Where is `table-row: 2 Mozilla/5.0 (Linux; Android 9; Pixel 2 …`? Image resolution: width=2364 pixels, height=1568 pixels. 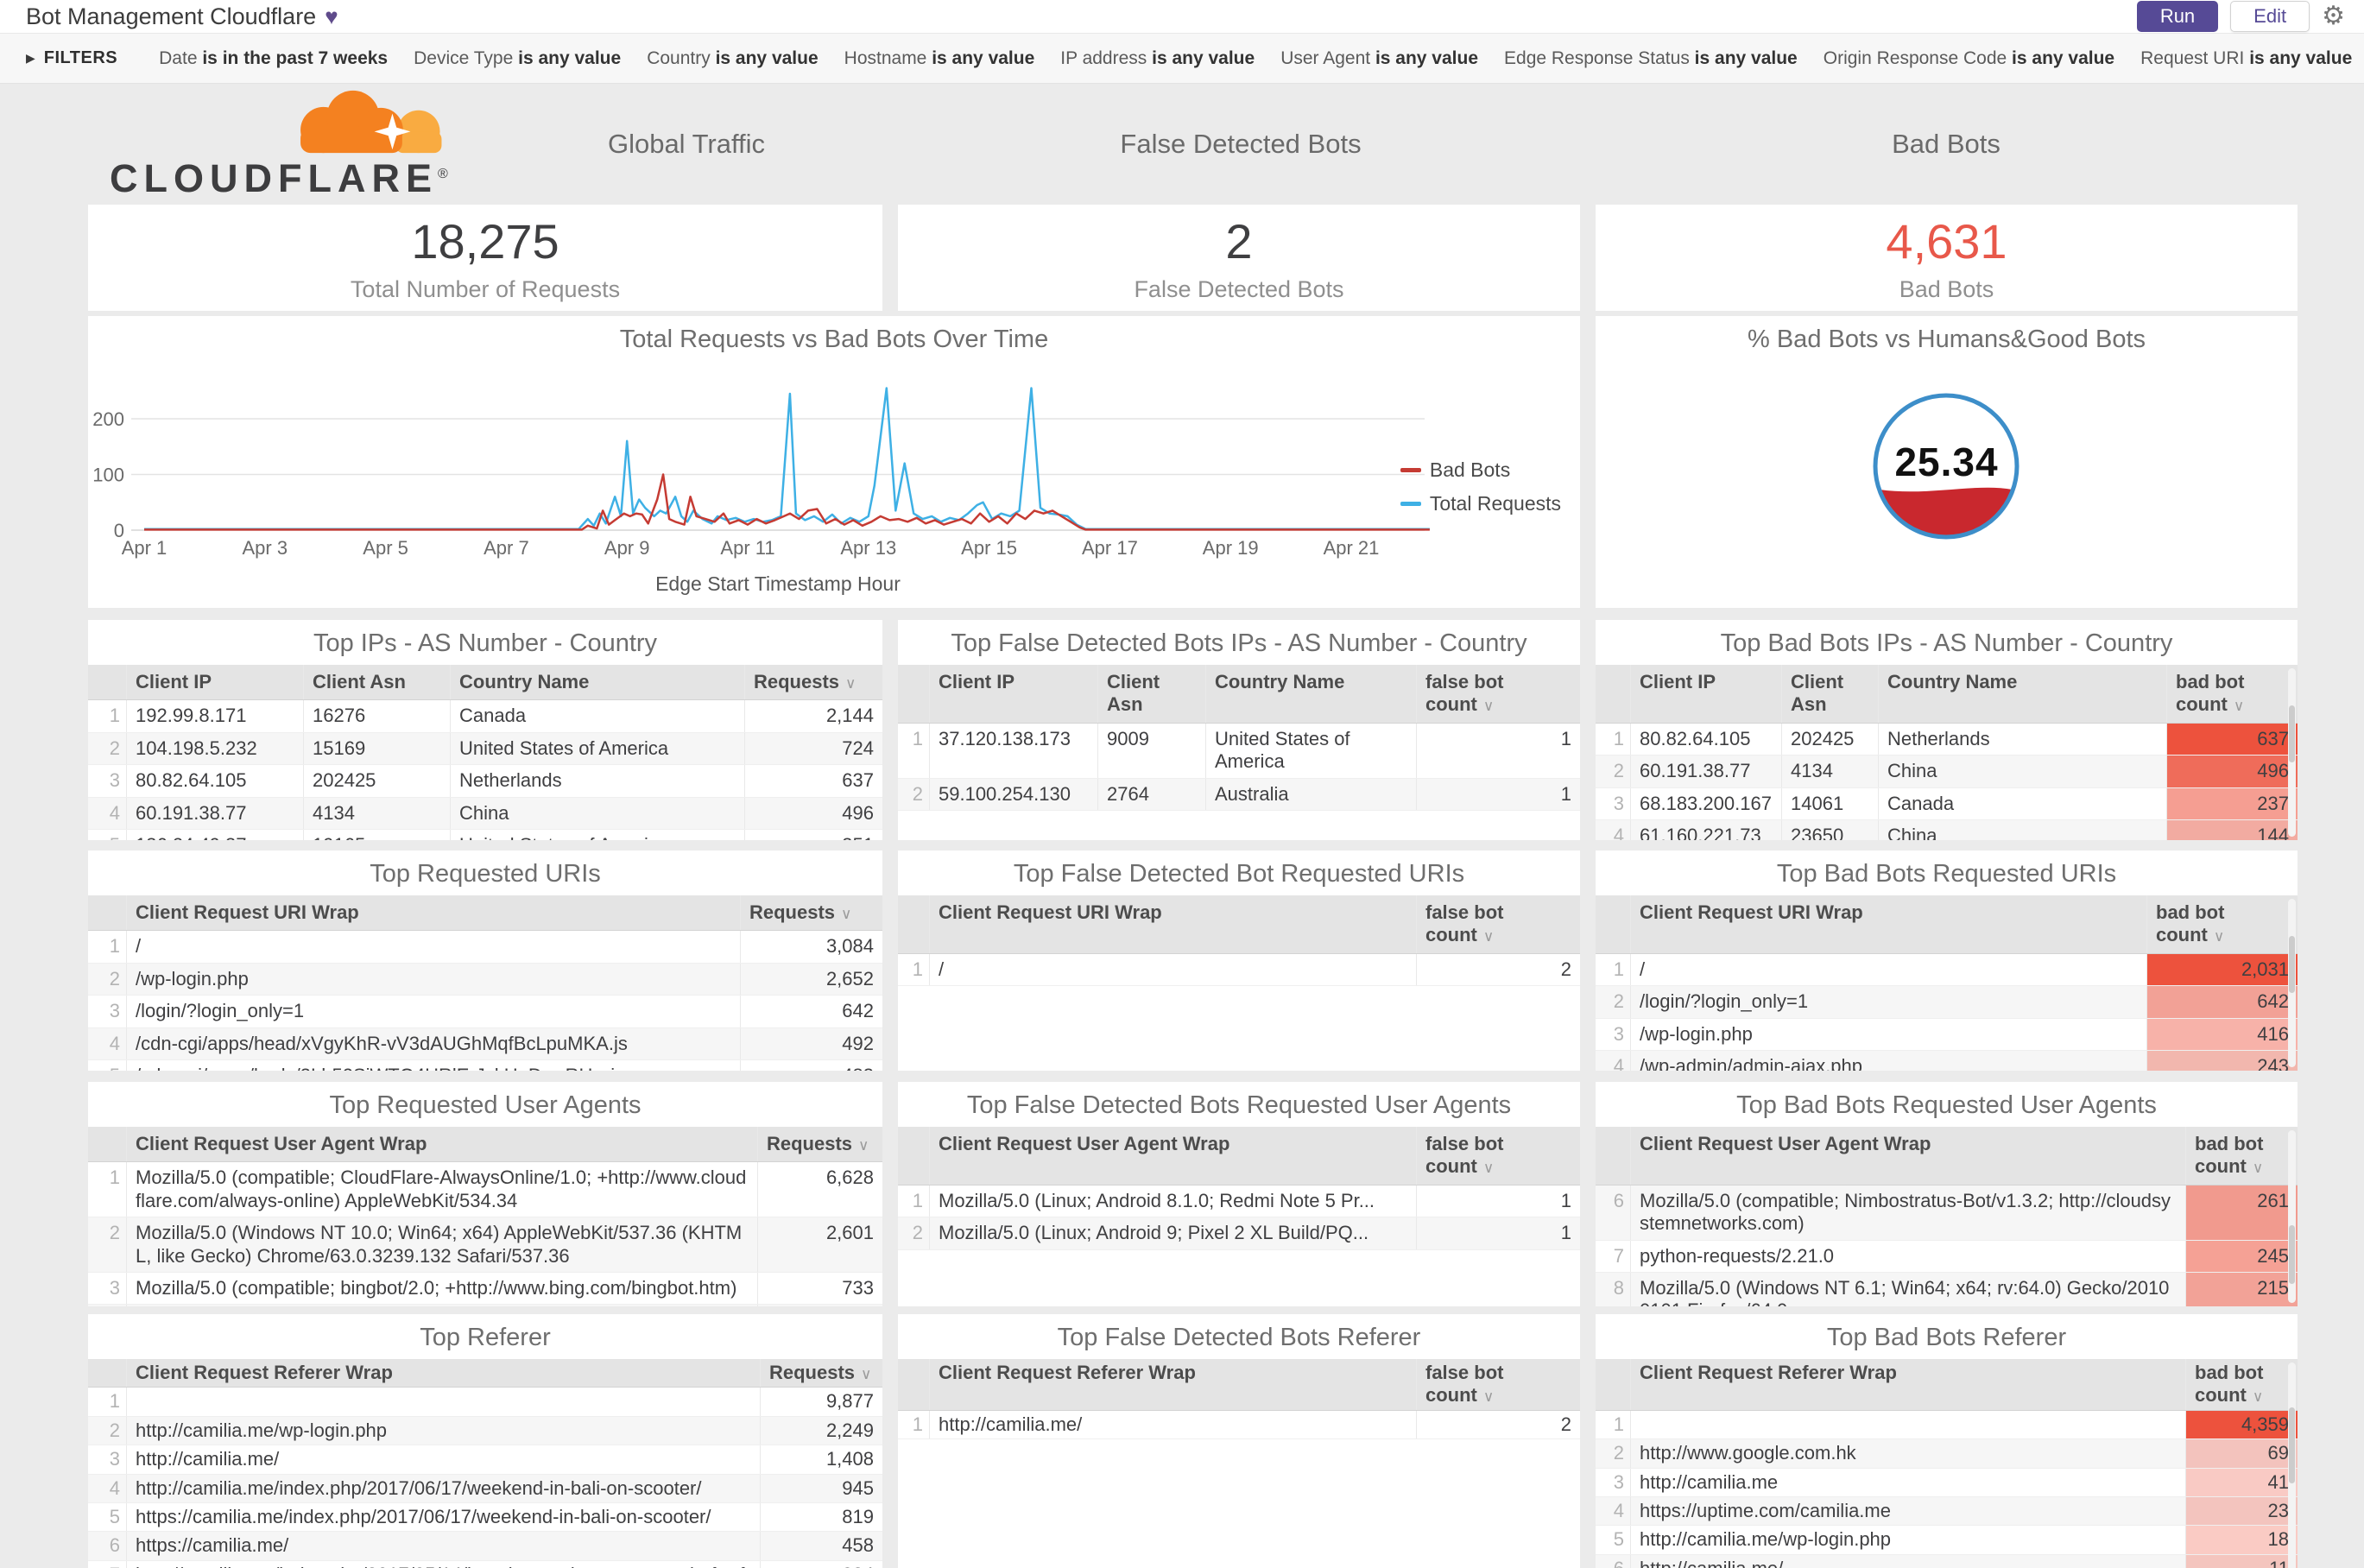
table-row: 2 Mozilla/5.0 (Linux; Android 9; Pixel 2 … is located at coordinates (1239, 1234).